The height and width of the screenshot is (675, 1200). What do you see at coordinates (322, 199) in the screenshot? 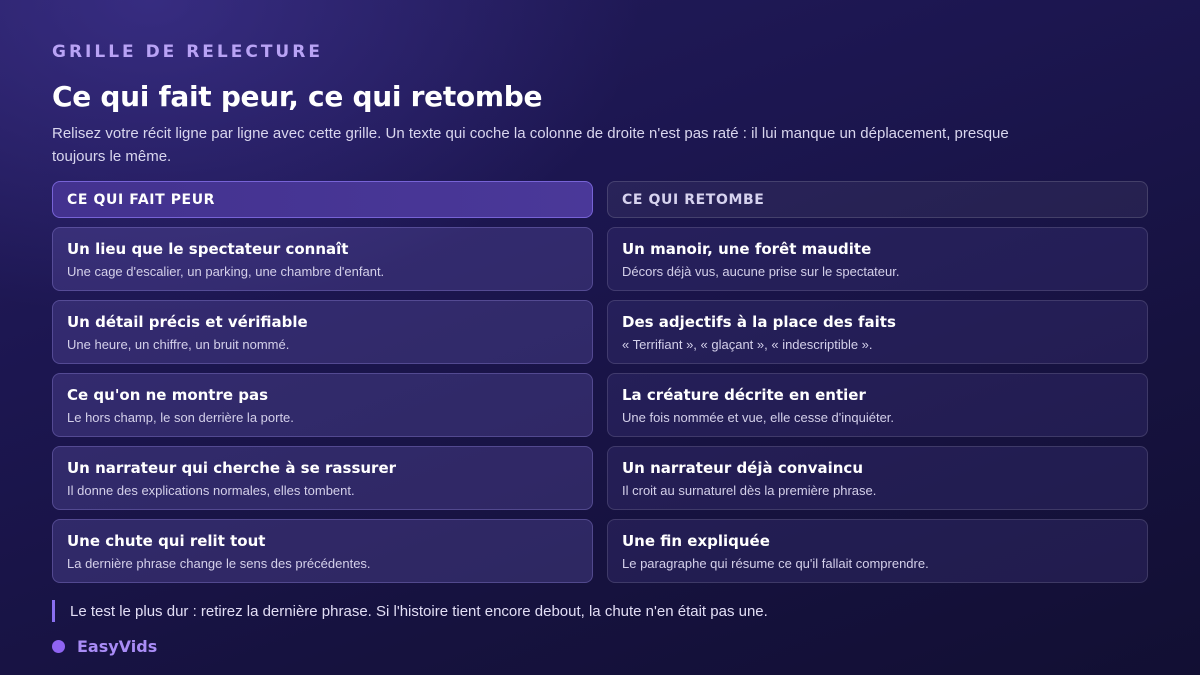
I see `column-header-scary: CE QUI FAIT PEUR` at bounding box center [322, 199].